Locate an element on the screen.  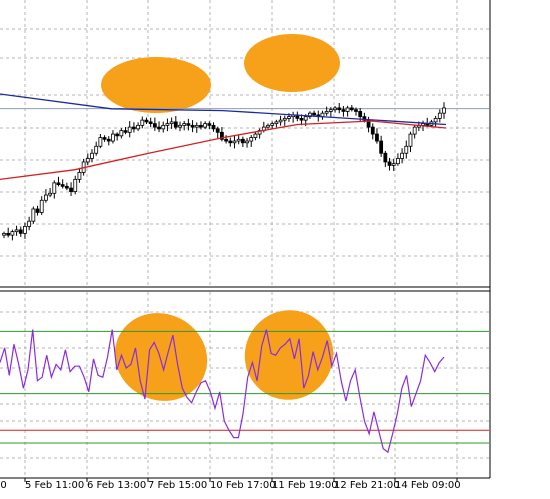
x-tick-label: 12 Feb 21:00 is located at coordinates (367, 485).